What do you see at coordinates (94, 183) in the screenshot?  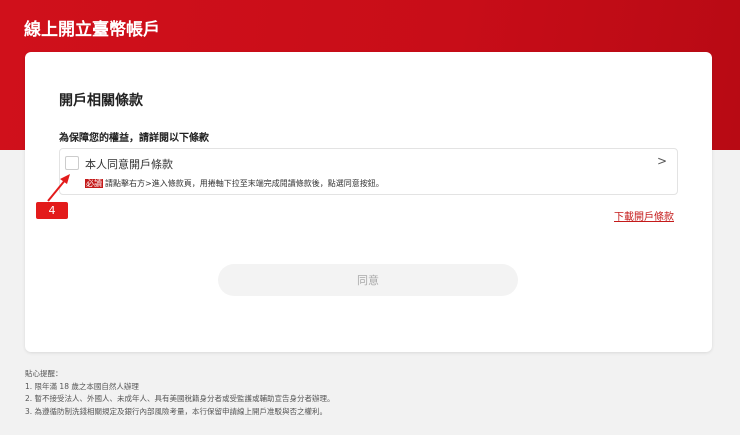 I see `required-badge: 必讀` at bounding box center [94, 183].